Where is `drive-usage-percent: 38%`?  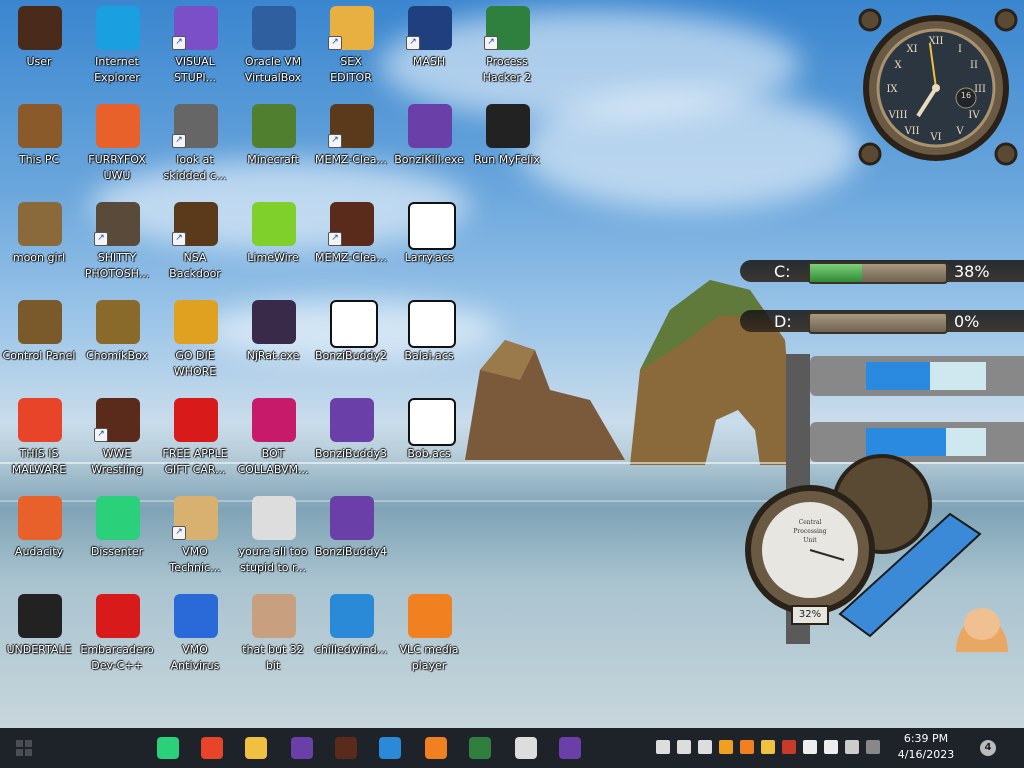
drive-usage-percent: 38% is located at coordinates (972, 271).